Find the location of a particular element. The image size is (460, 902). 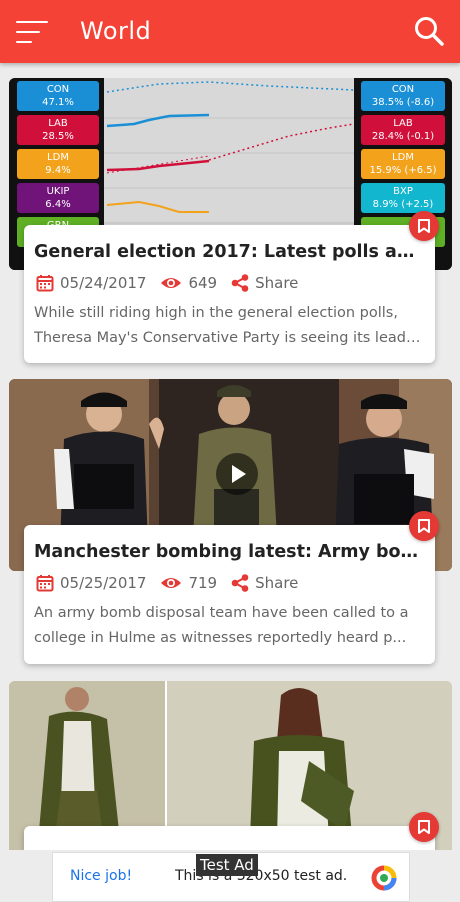

test-ad-tag: Test Ad is located at coordinates (227, 865).